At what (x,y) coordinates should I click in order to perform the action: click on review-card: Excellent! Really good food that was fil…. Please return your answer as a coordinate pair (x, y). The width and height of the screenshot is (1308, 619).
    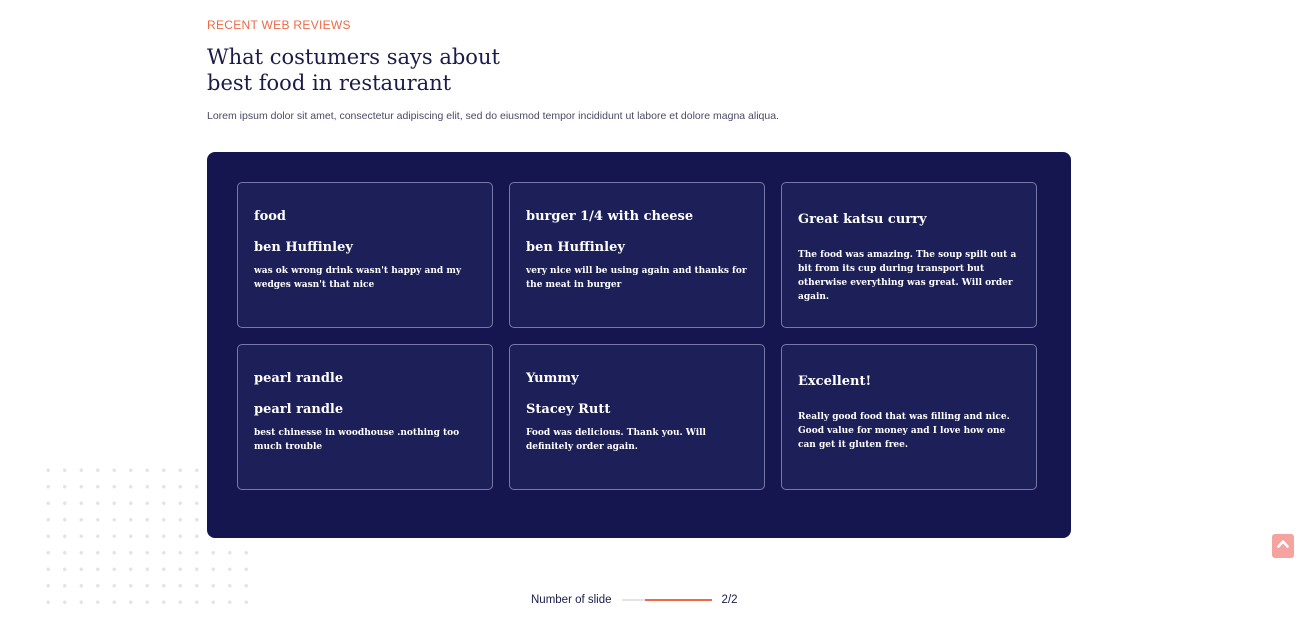
    Looking at the image, I should click on (909, 417).